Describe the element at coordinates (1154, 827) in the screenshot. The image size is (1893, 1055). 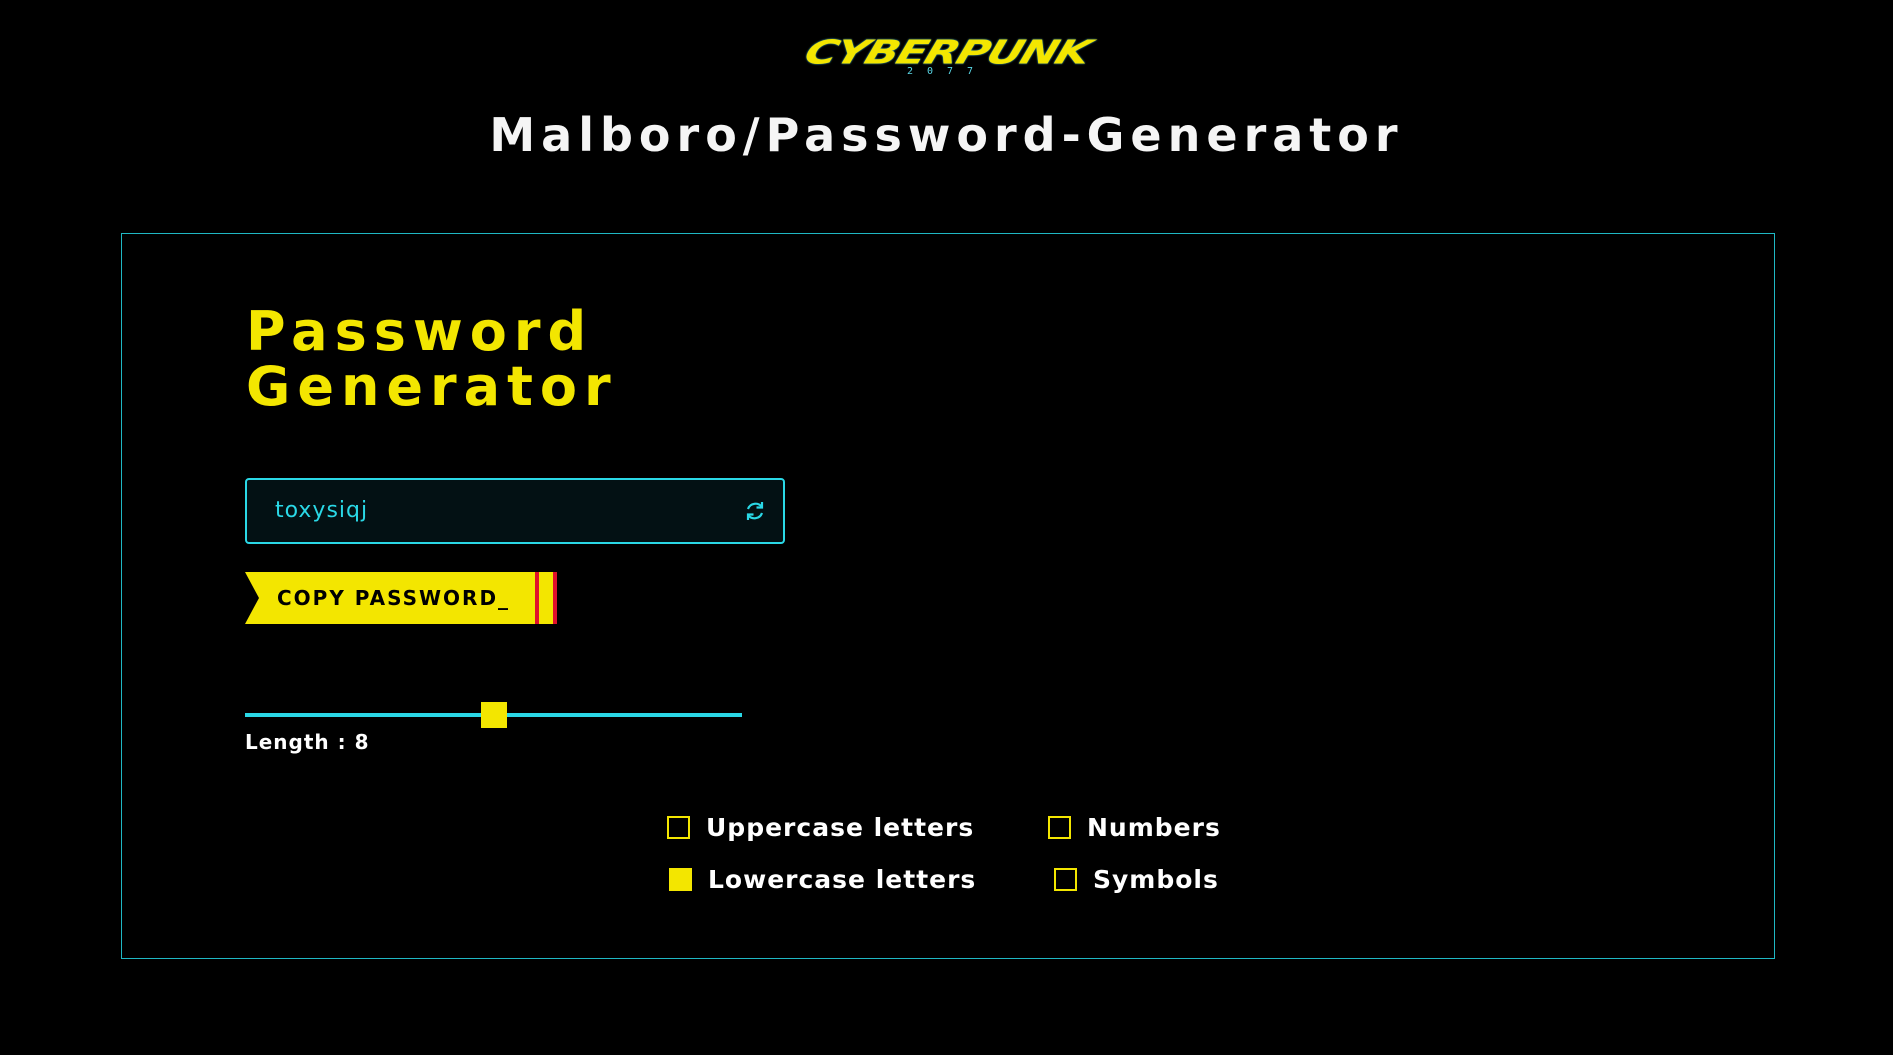
I see `option-label-numbers: Numbers` at that location.